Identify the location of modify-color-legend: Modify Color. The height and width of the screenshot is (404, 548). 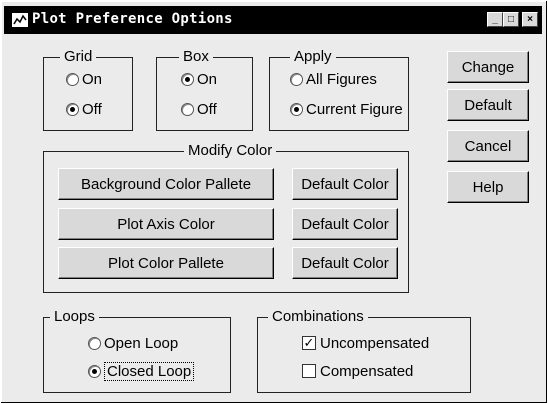
(230, 151).